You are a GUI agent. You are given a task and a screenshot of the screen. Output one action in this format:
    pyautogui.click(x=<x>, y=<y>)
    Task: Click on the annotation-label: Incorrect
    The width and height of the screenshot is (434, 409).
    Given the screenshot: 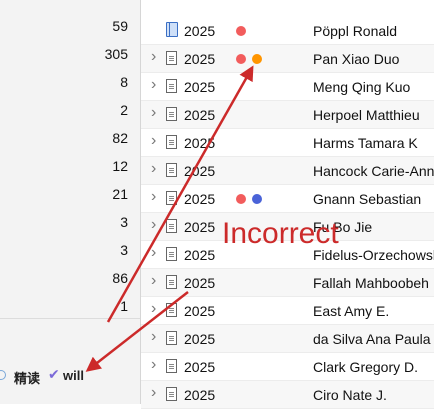 What is the action you would take?
    pyautogui.click(x=280, y=233)
    